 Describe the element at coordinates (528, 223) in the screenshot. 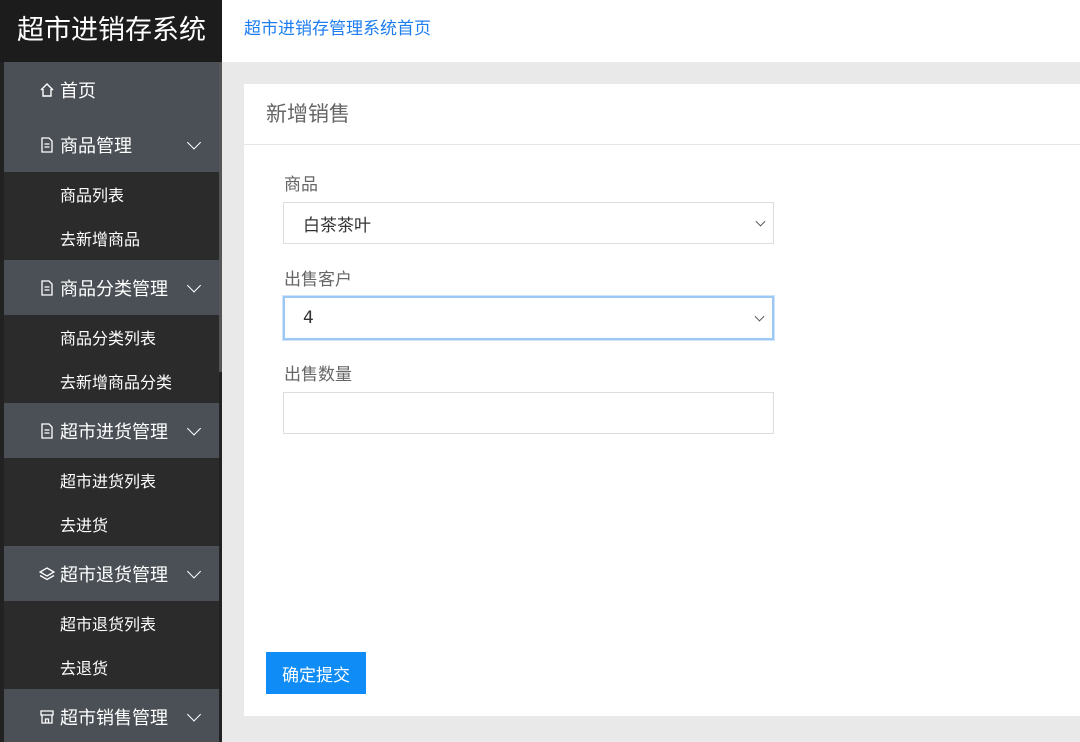

I see `product-select: 白茶茶叶` at that location.